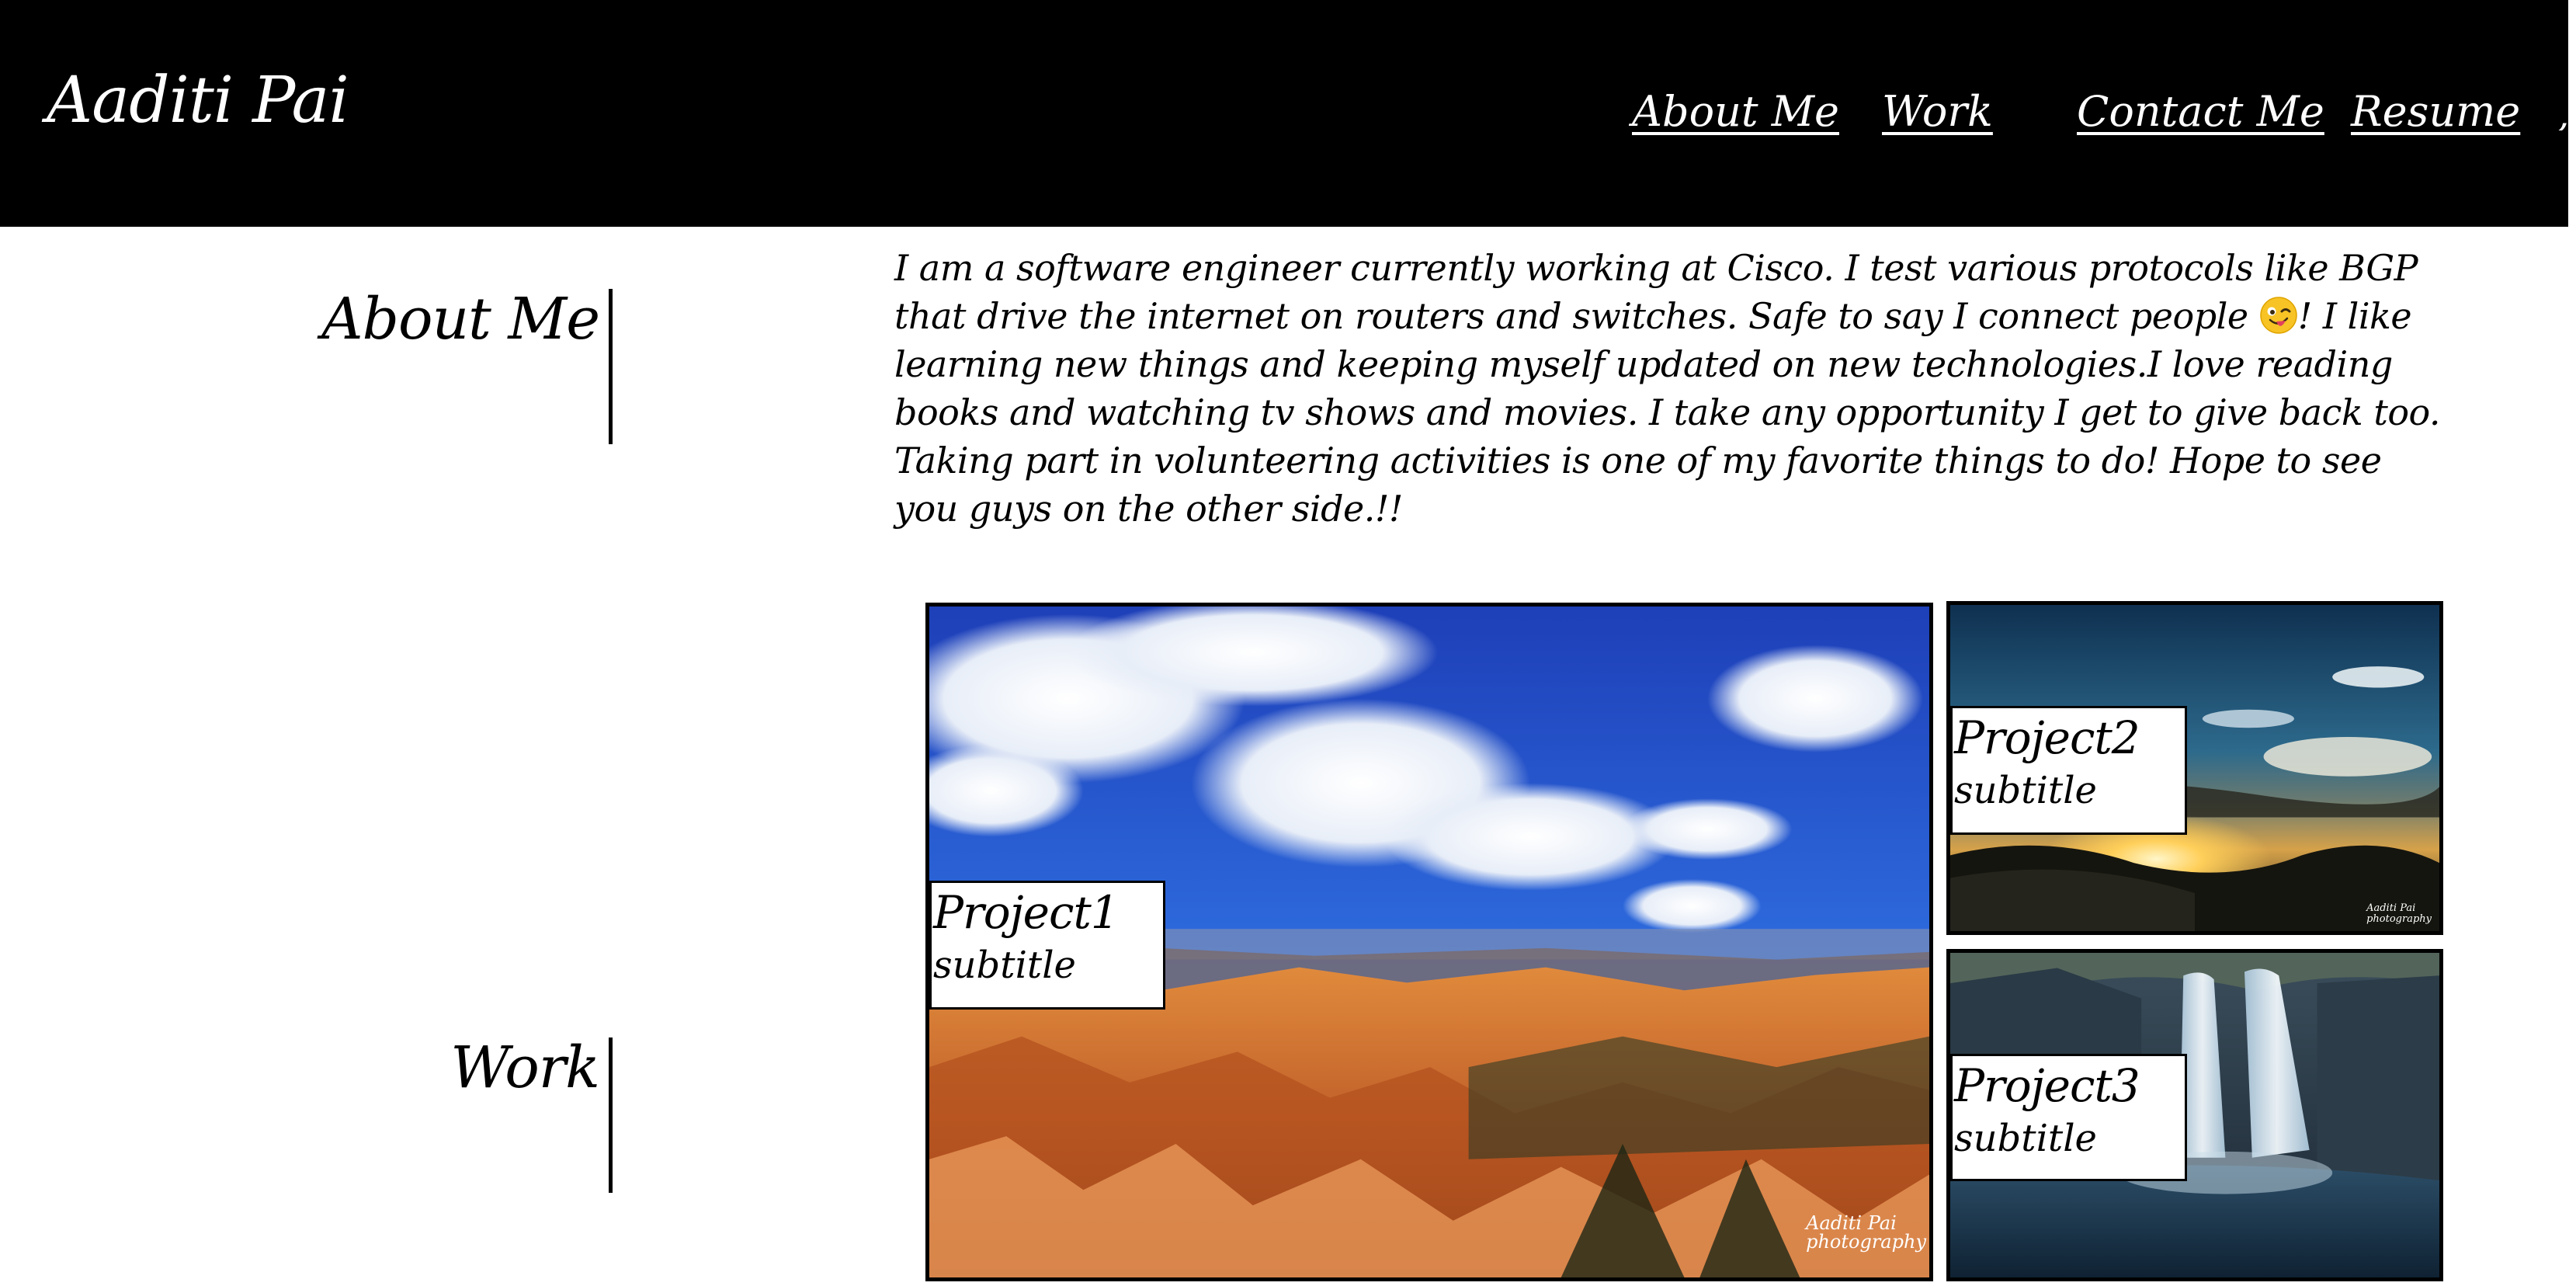 The height and width of the screenshot is (1286, 2576). What do you see at coordinates (198, 100) in the screenshot?
I see `site-brand: Aaditi Pai` at bounding box center [198, 100].